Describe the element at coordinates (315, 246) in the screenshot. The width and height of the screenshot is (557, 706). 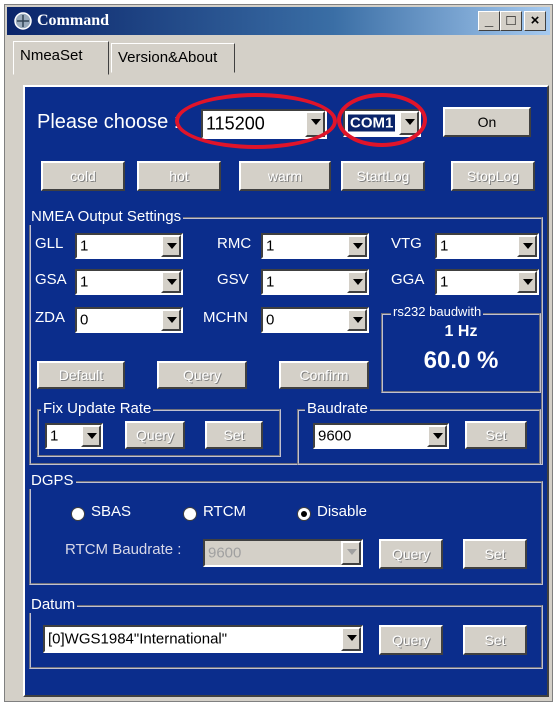
I see `rmc-select: 1` at that location.